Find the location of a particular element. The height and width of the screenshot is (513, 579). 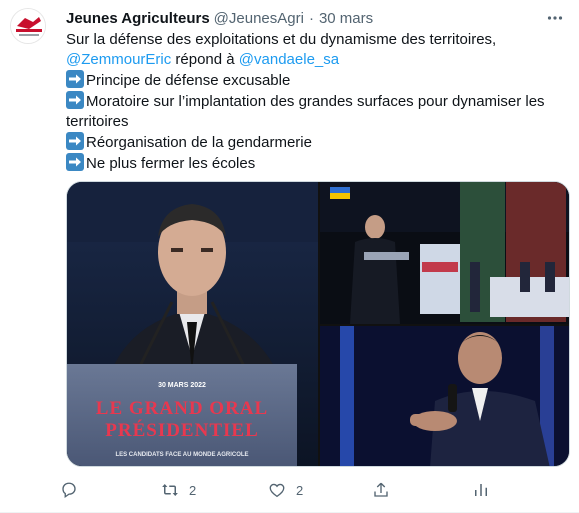

mention-link: @ZemmourEric is located at coordinates (118, 59).